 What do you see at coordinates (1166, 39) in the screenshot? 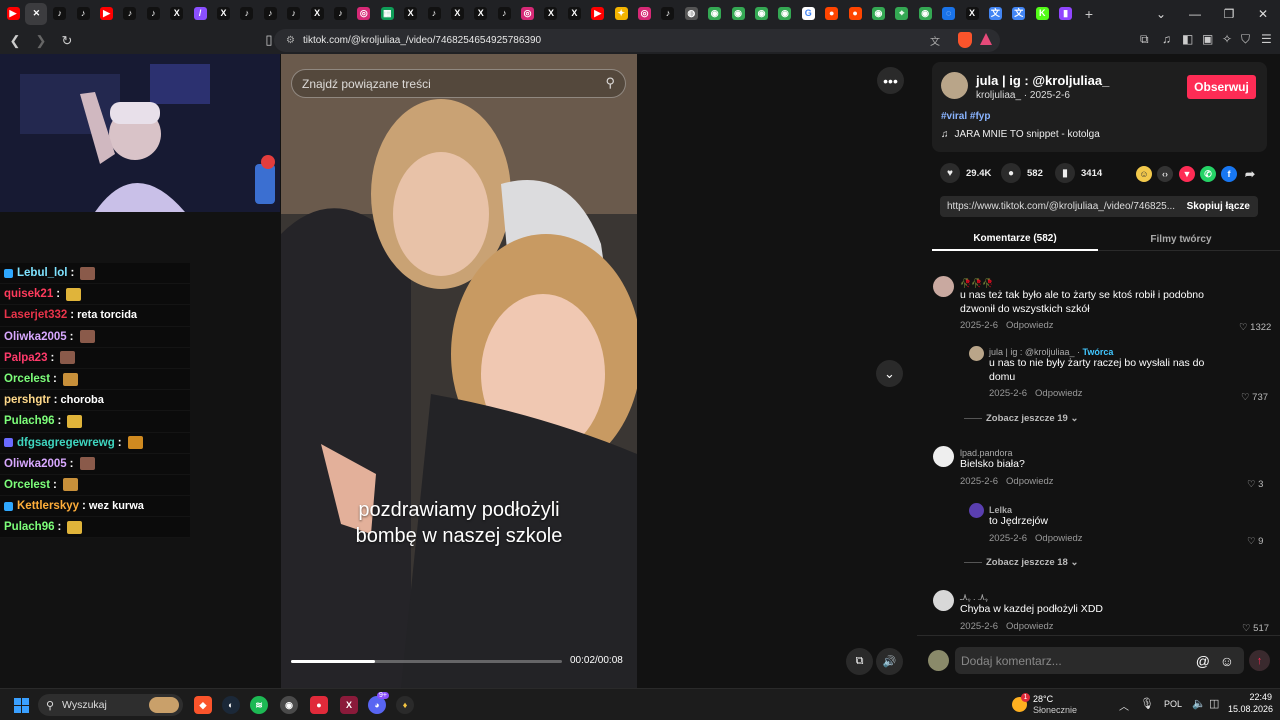
I see `media-icon: ♫` at bounding box center [1166, 39].